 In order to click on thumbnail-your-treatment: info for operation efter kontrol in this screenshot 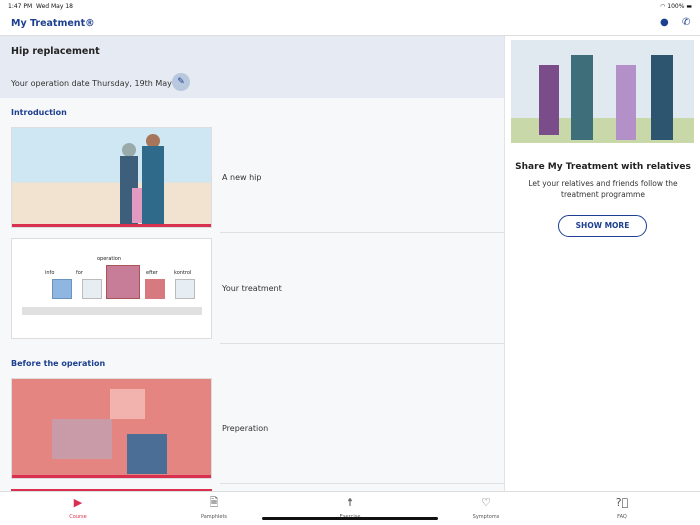, I will do `click(111, 288)`.